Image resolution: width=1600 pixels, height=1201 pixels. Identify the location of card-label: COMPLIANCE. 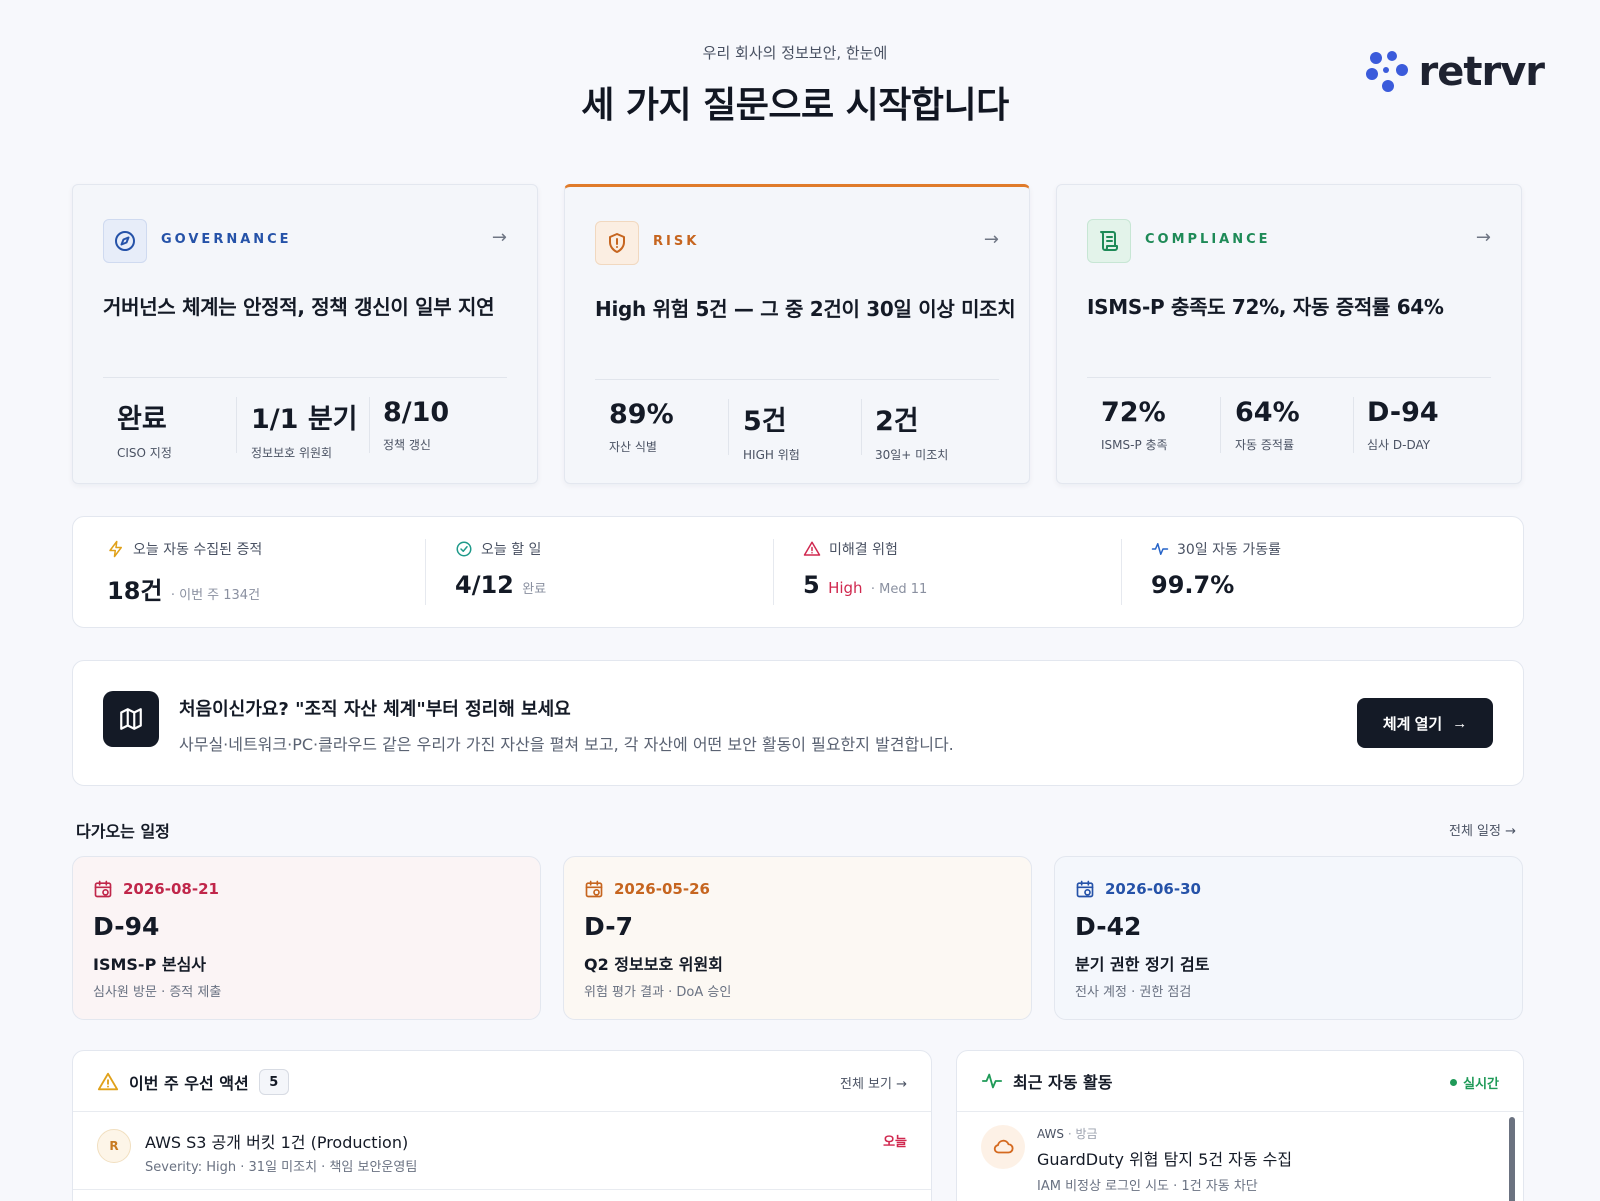
(1208, 239).